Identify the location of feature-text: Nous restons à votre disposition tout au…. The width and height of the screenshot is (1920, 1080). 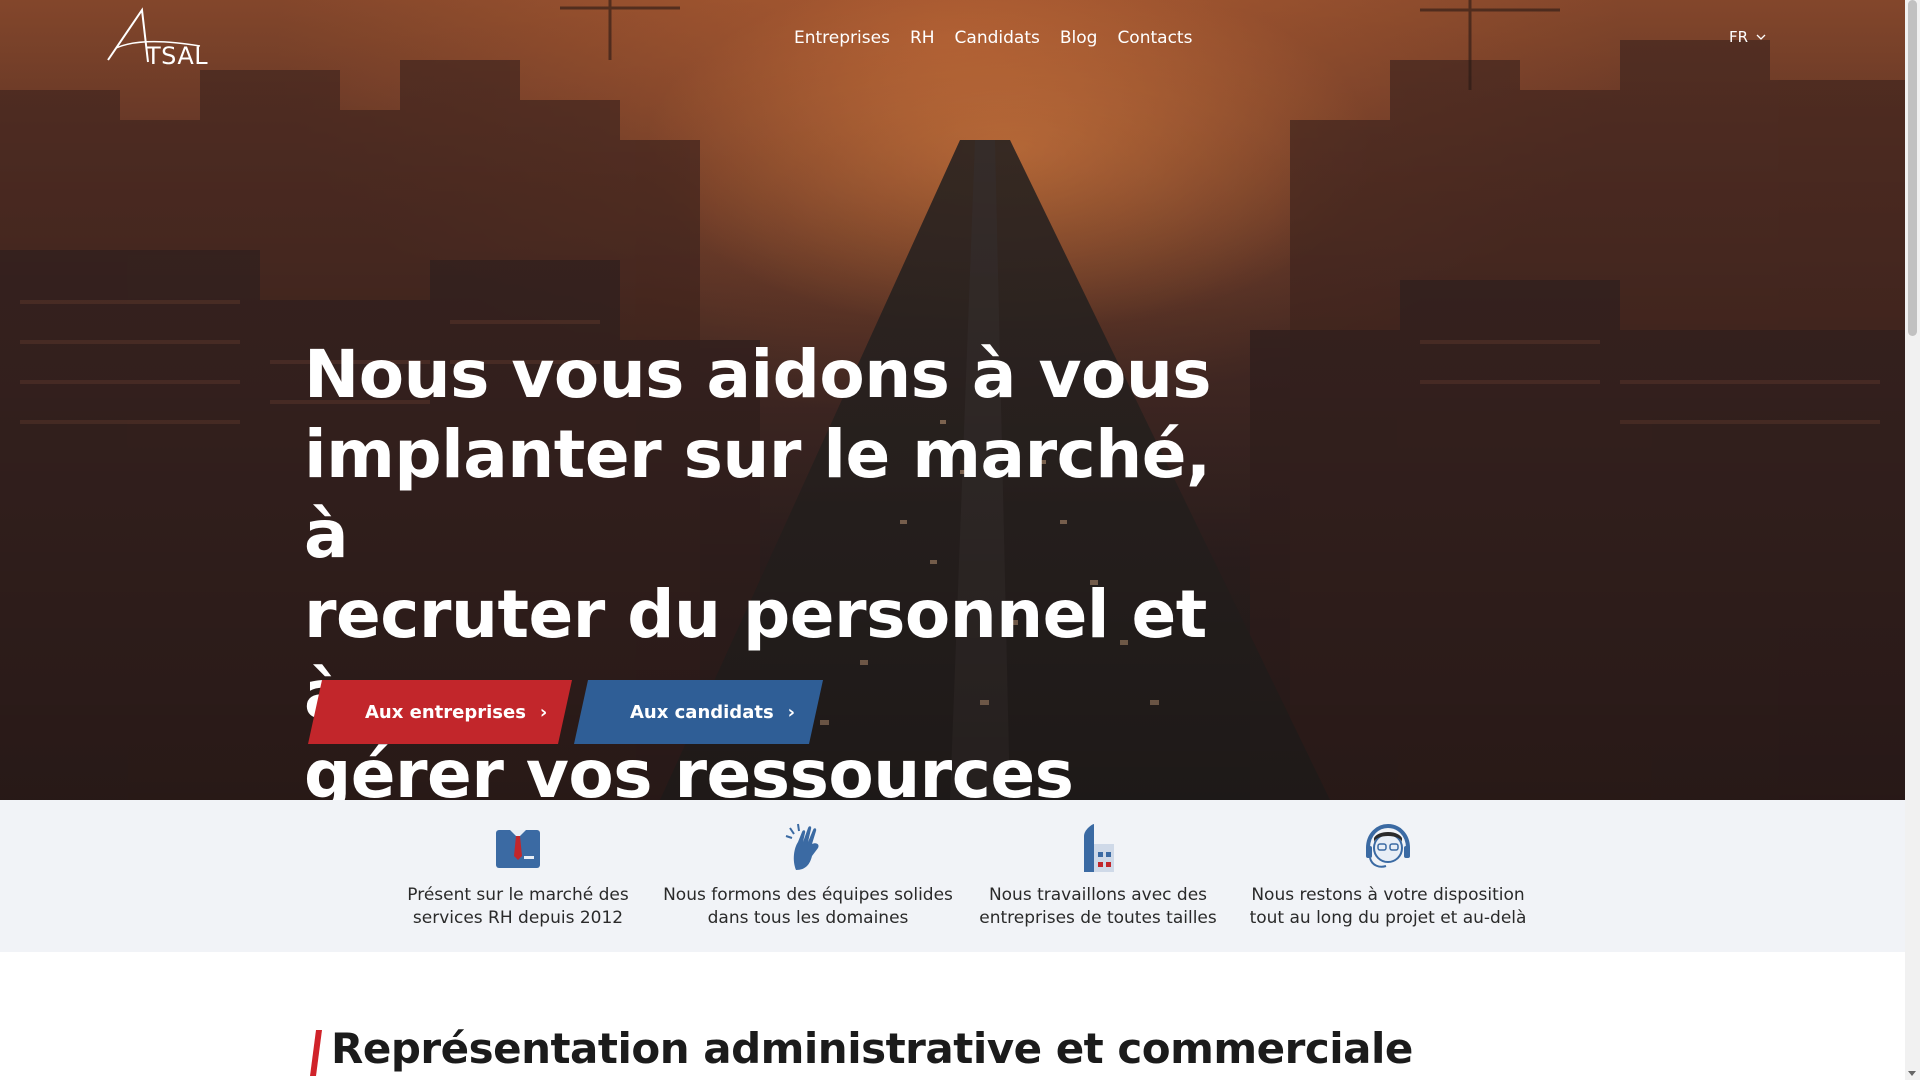
(1388, 906).